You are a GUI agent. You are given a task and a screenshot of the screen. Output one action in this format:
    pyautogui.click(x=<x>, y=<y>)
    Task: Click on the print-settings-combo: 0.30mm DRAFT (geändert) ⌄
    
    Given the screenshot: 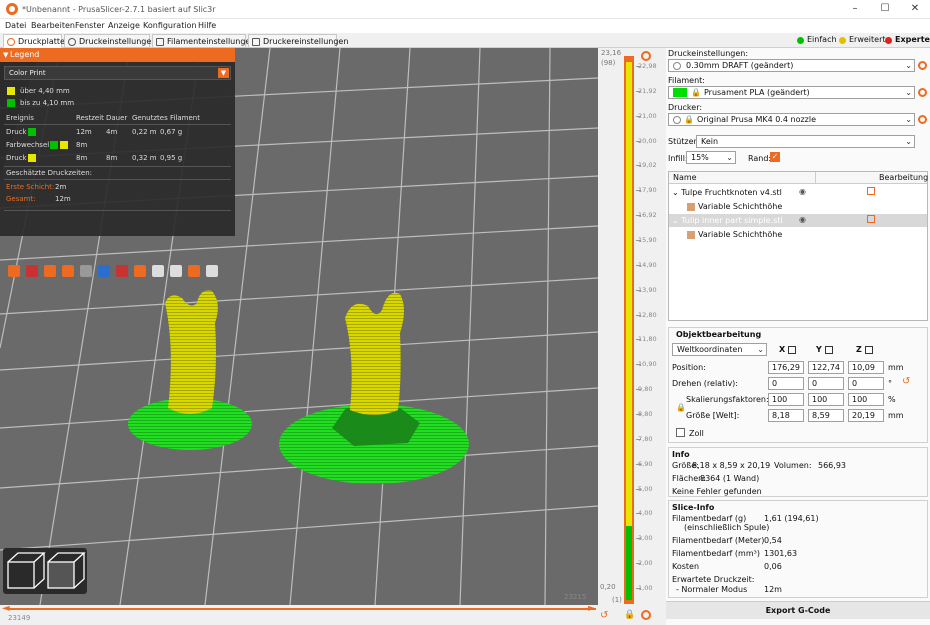 What is the action you would take?
    pyautogui.click(x=791, y=65)
    